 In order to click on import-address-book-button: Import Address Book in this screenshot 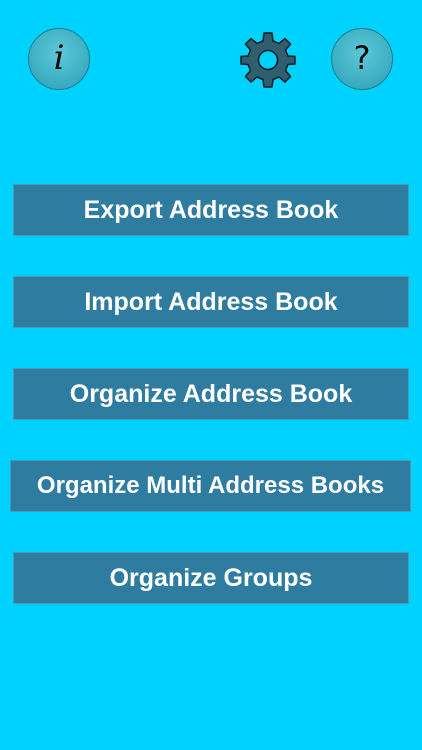, I will do `click(211, 302)`.